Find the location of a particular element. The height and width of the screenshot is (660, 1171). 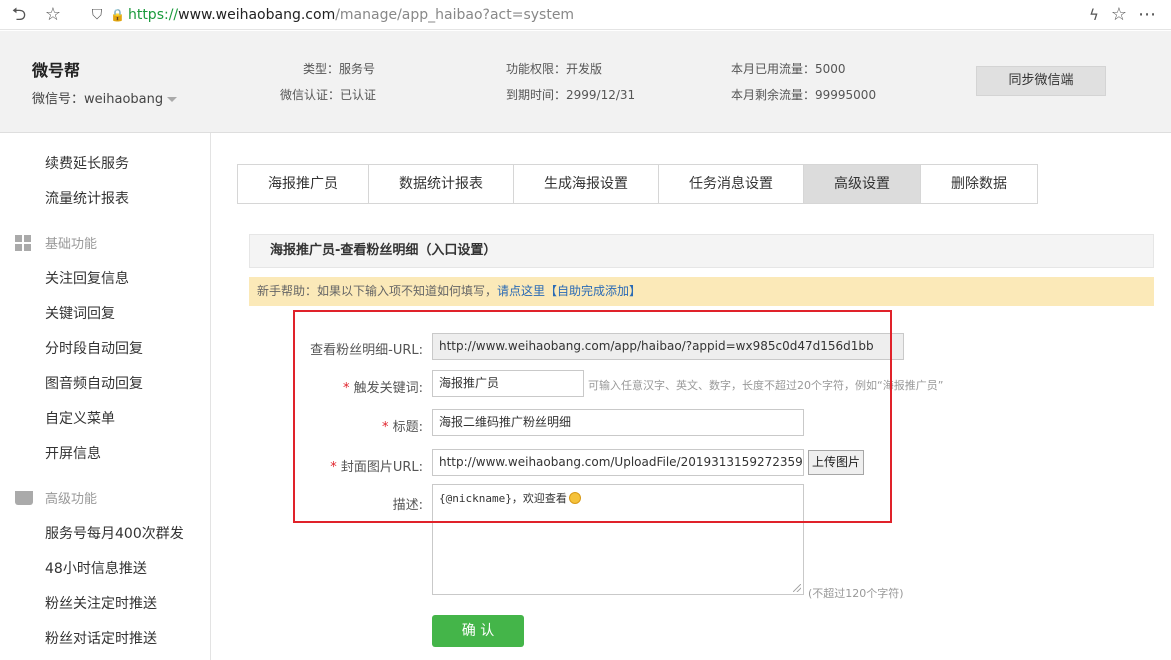

tab-promoter: 海报推广员 is located at coordinates (303, 184).